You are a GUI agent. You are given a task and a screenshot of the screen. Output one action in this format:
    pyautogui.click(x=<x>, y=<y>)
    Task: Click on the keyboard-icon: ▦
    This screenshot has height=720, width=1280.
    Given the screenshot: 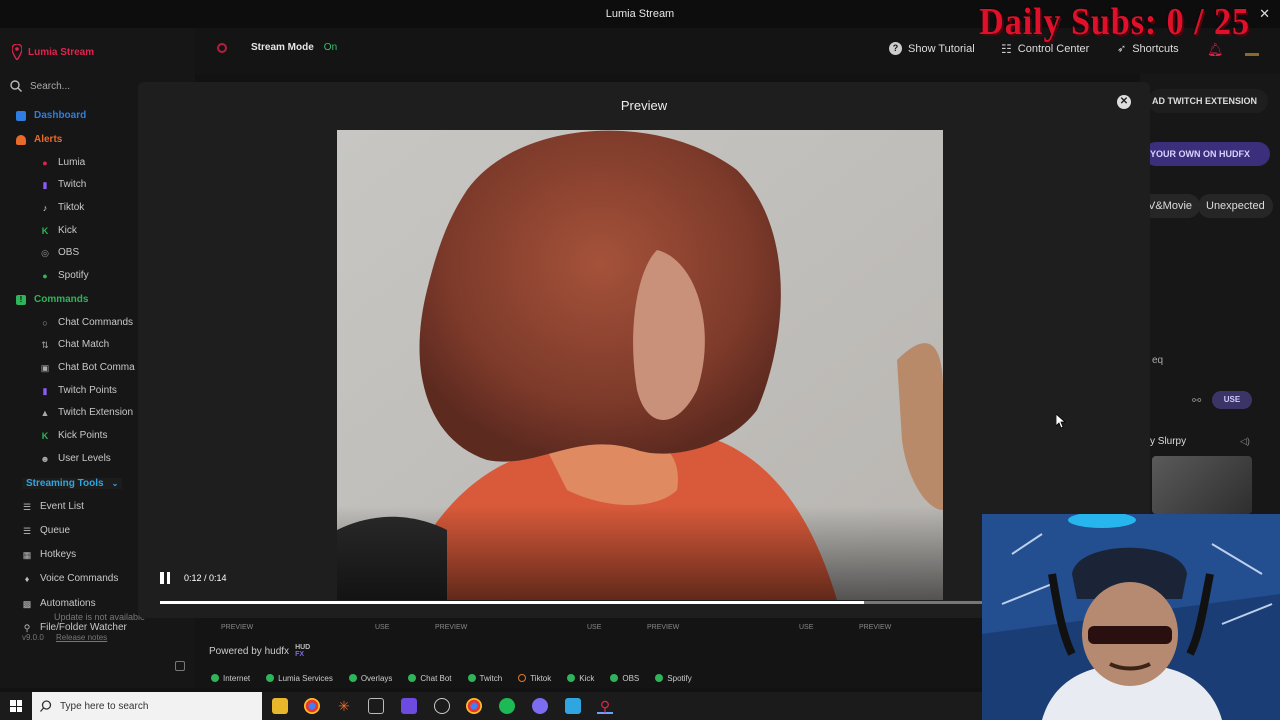 What is the action you would take?
    pyautogui.click(x=27, y=554)
    